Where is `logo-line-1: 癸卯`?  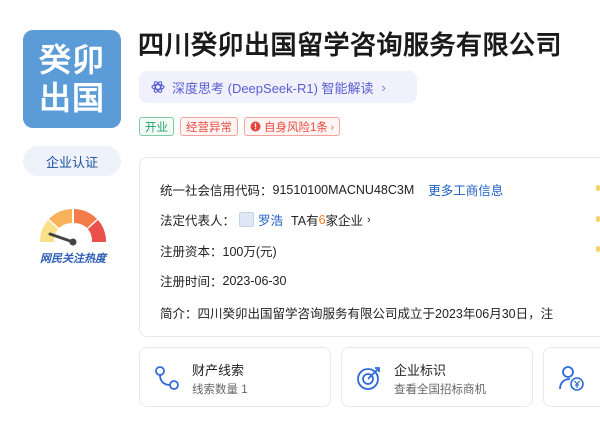
logo-line-1: 癸卯 is located at coordinates (71, 60).